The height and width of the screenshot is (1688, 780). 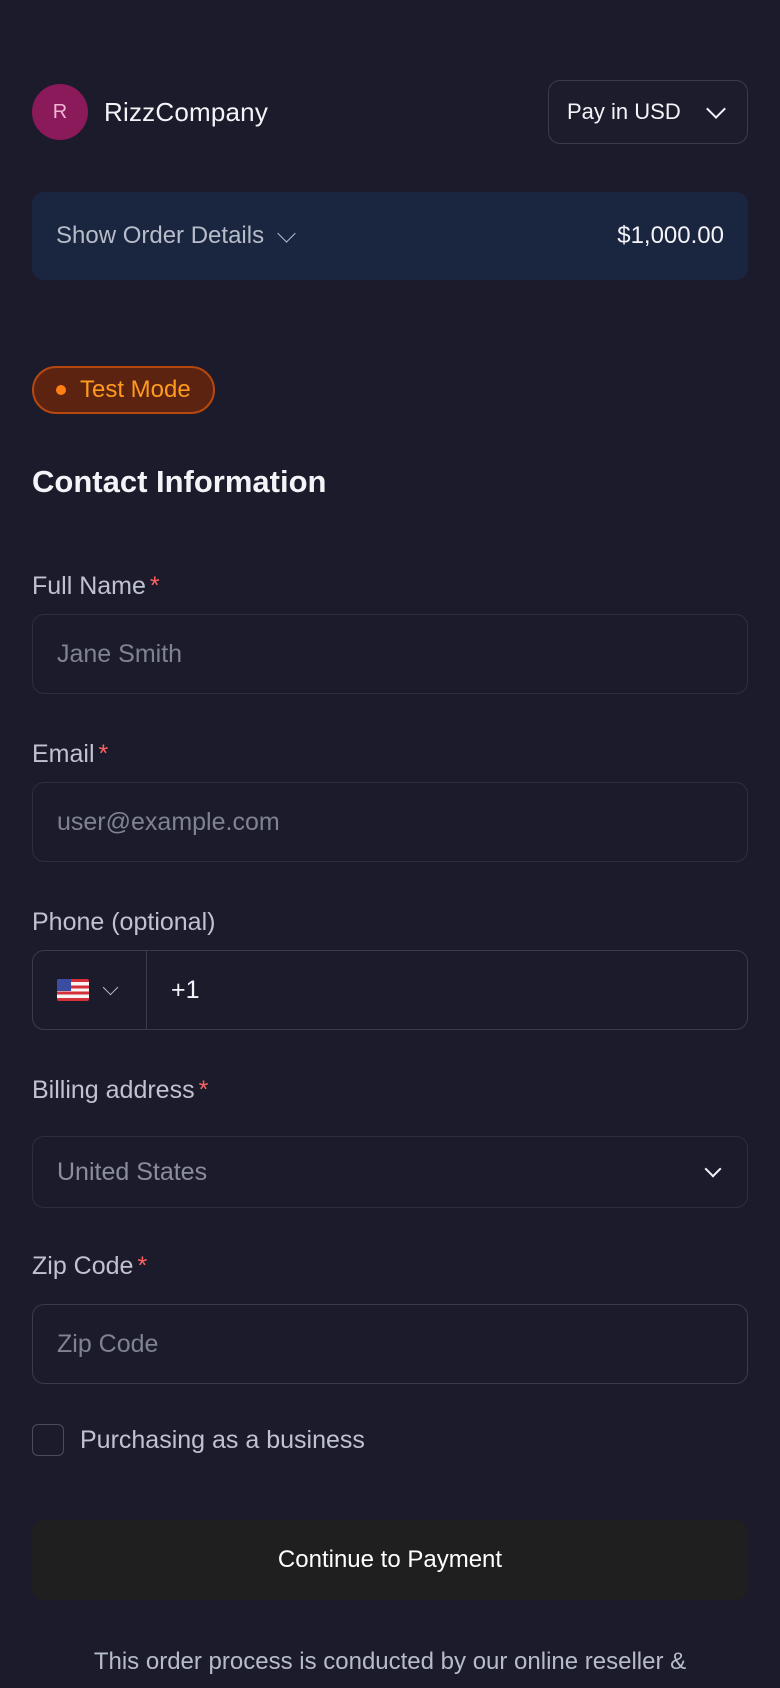 What do you see at coordinates (63, 754) in the screenshot?
I see `email-label-text: Email` at bounding box center [63, 754].